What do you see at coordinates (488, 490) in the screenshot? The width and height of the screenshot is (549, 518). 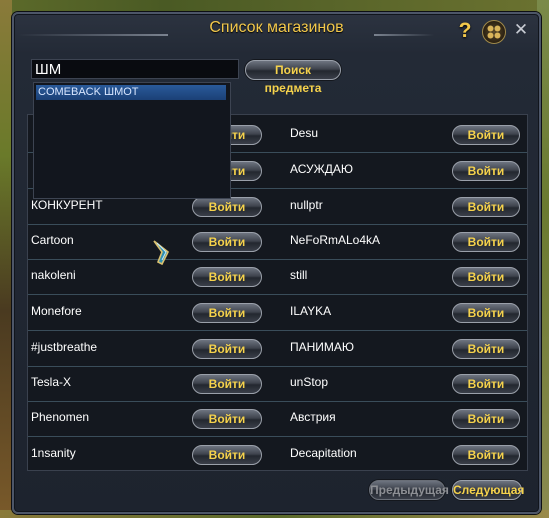 I see `next-page-button: Следующая` at bounding box center [488, 490].